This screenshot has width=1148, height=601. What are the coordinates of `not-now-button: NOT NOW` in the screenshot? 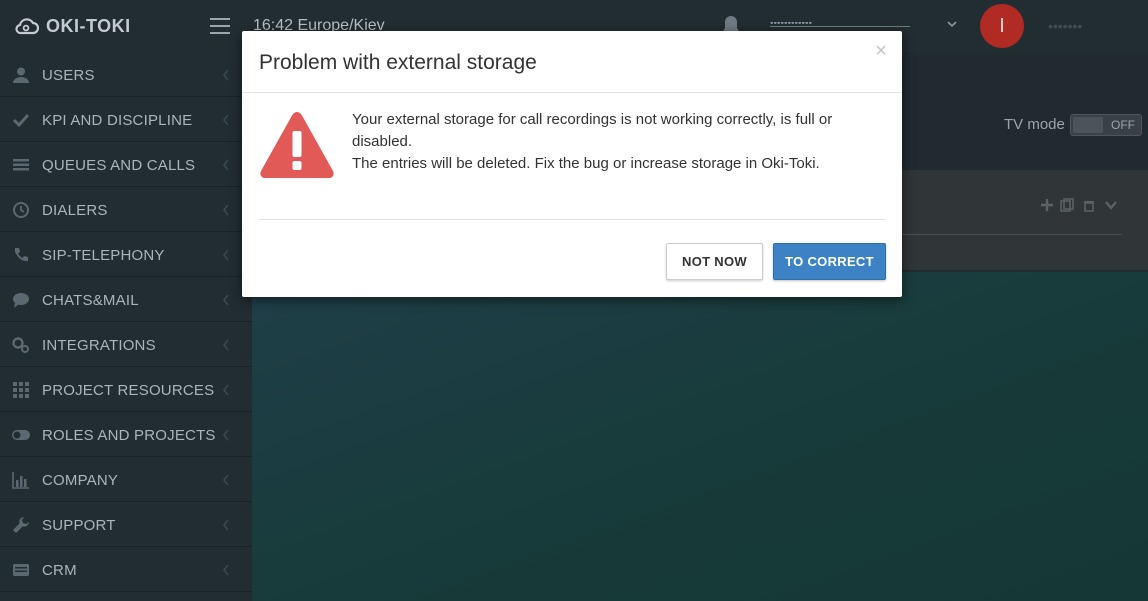 It's located at (714, 261).